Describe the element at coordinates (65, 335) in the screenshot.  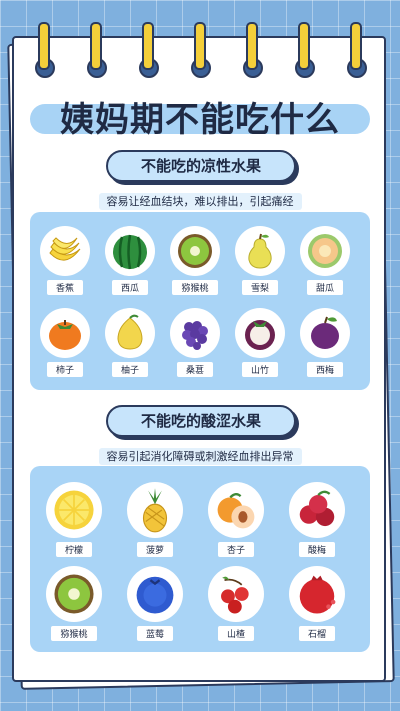
I see `persimmon-icon` at that location.